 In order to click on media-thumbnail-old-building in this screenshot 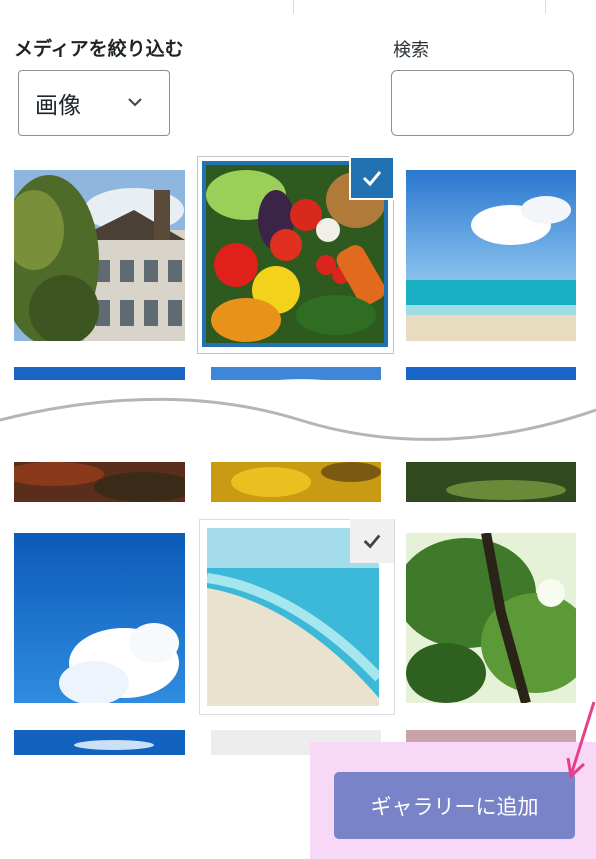, I will do `click(99, 255)`.